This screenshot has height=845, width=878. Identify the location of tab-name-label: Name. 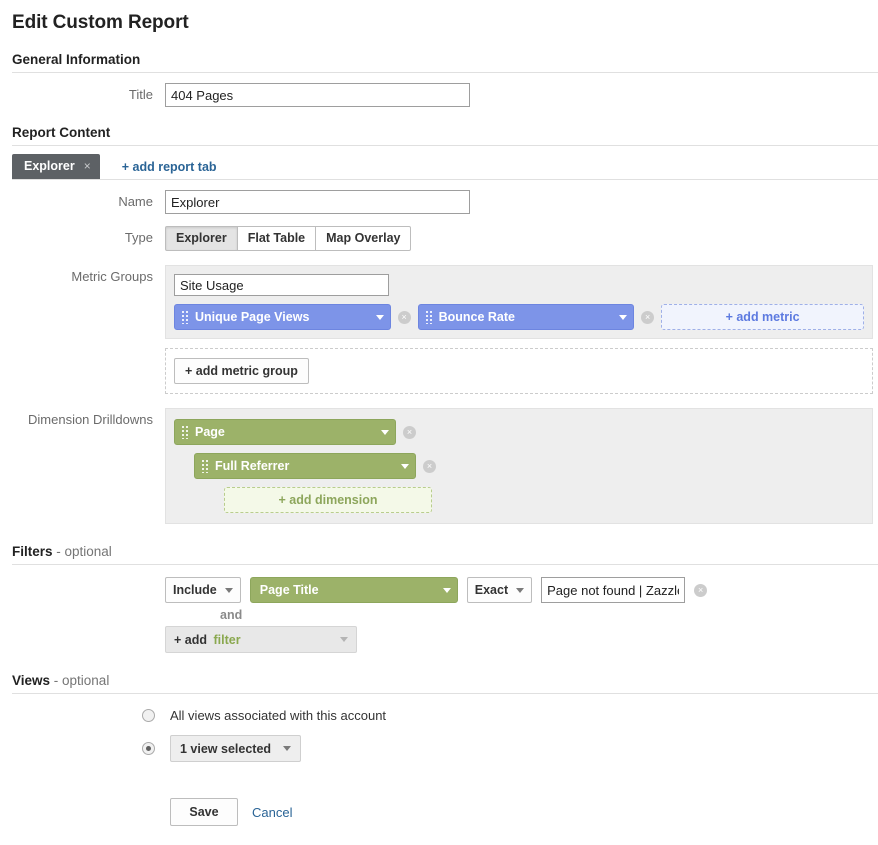
(135, 201).